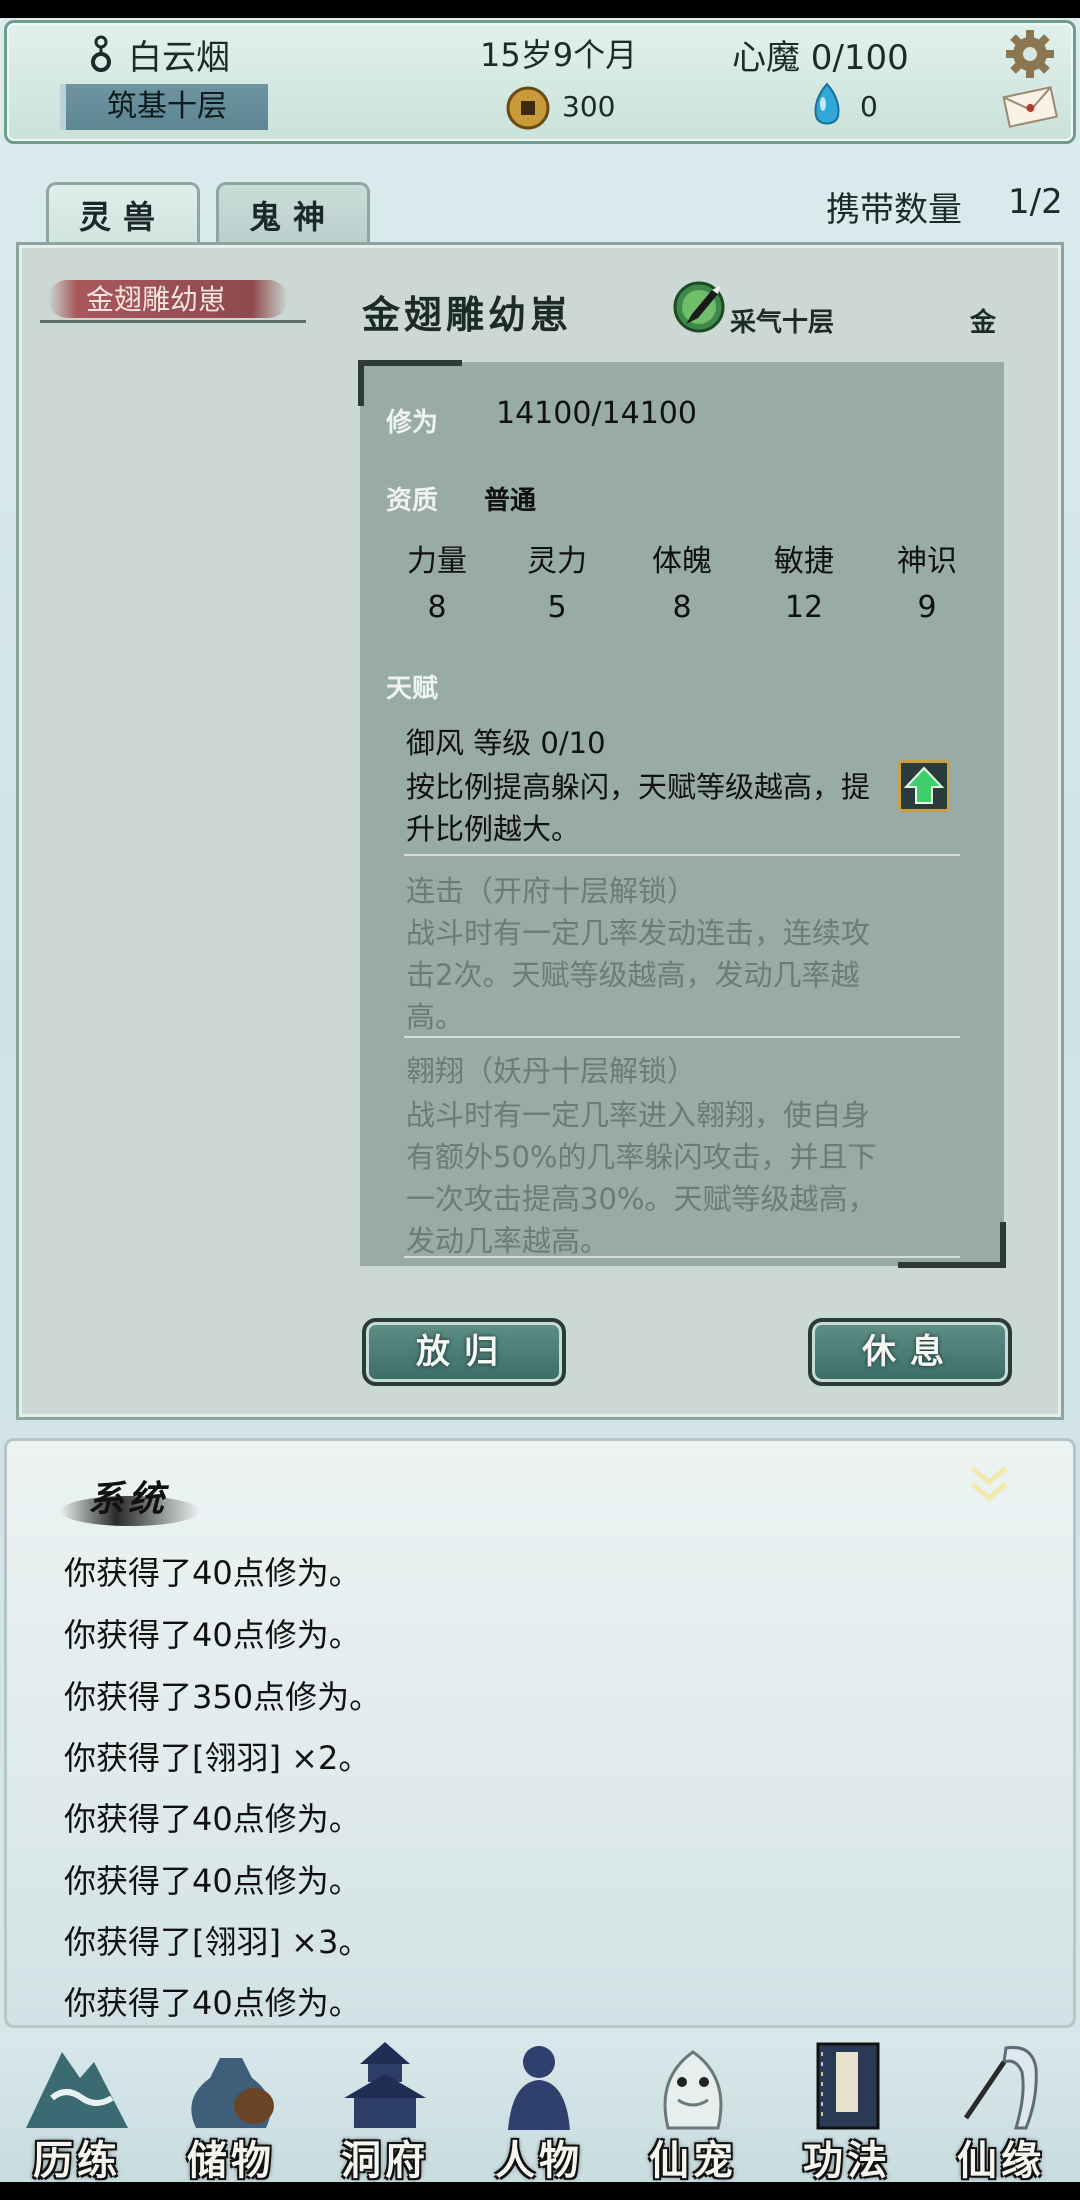  What do you see at coordinates (557, 561) in the screenshot?
I see `stat-spirit-label: 灵力` at bounding box center [557, 561].